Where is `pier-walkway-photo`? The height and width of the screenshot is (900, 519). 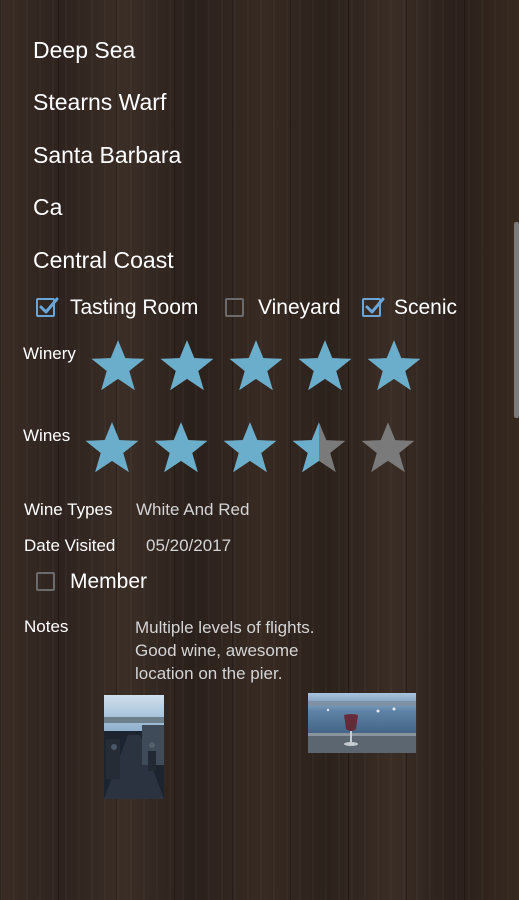 pier-walkway-photo is located at coordinates (134, 747).